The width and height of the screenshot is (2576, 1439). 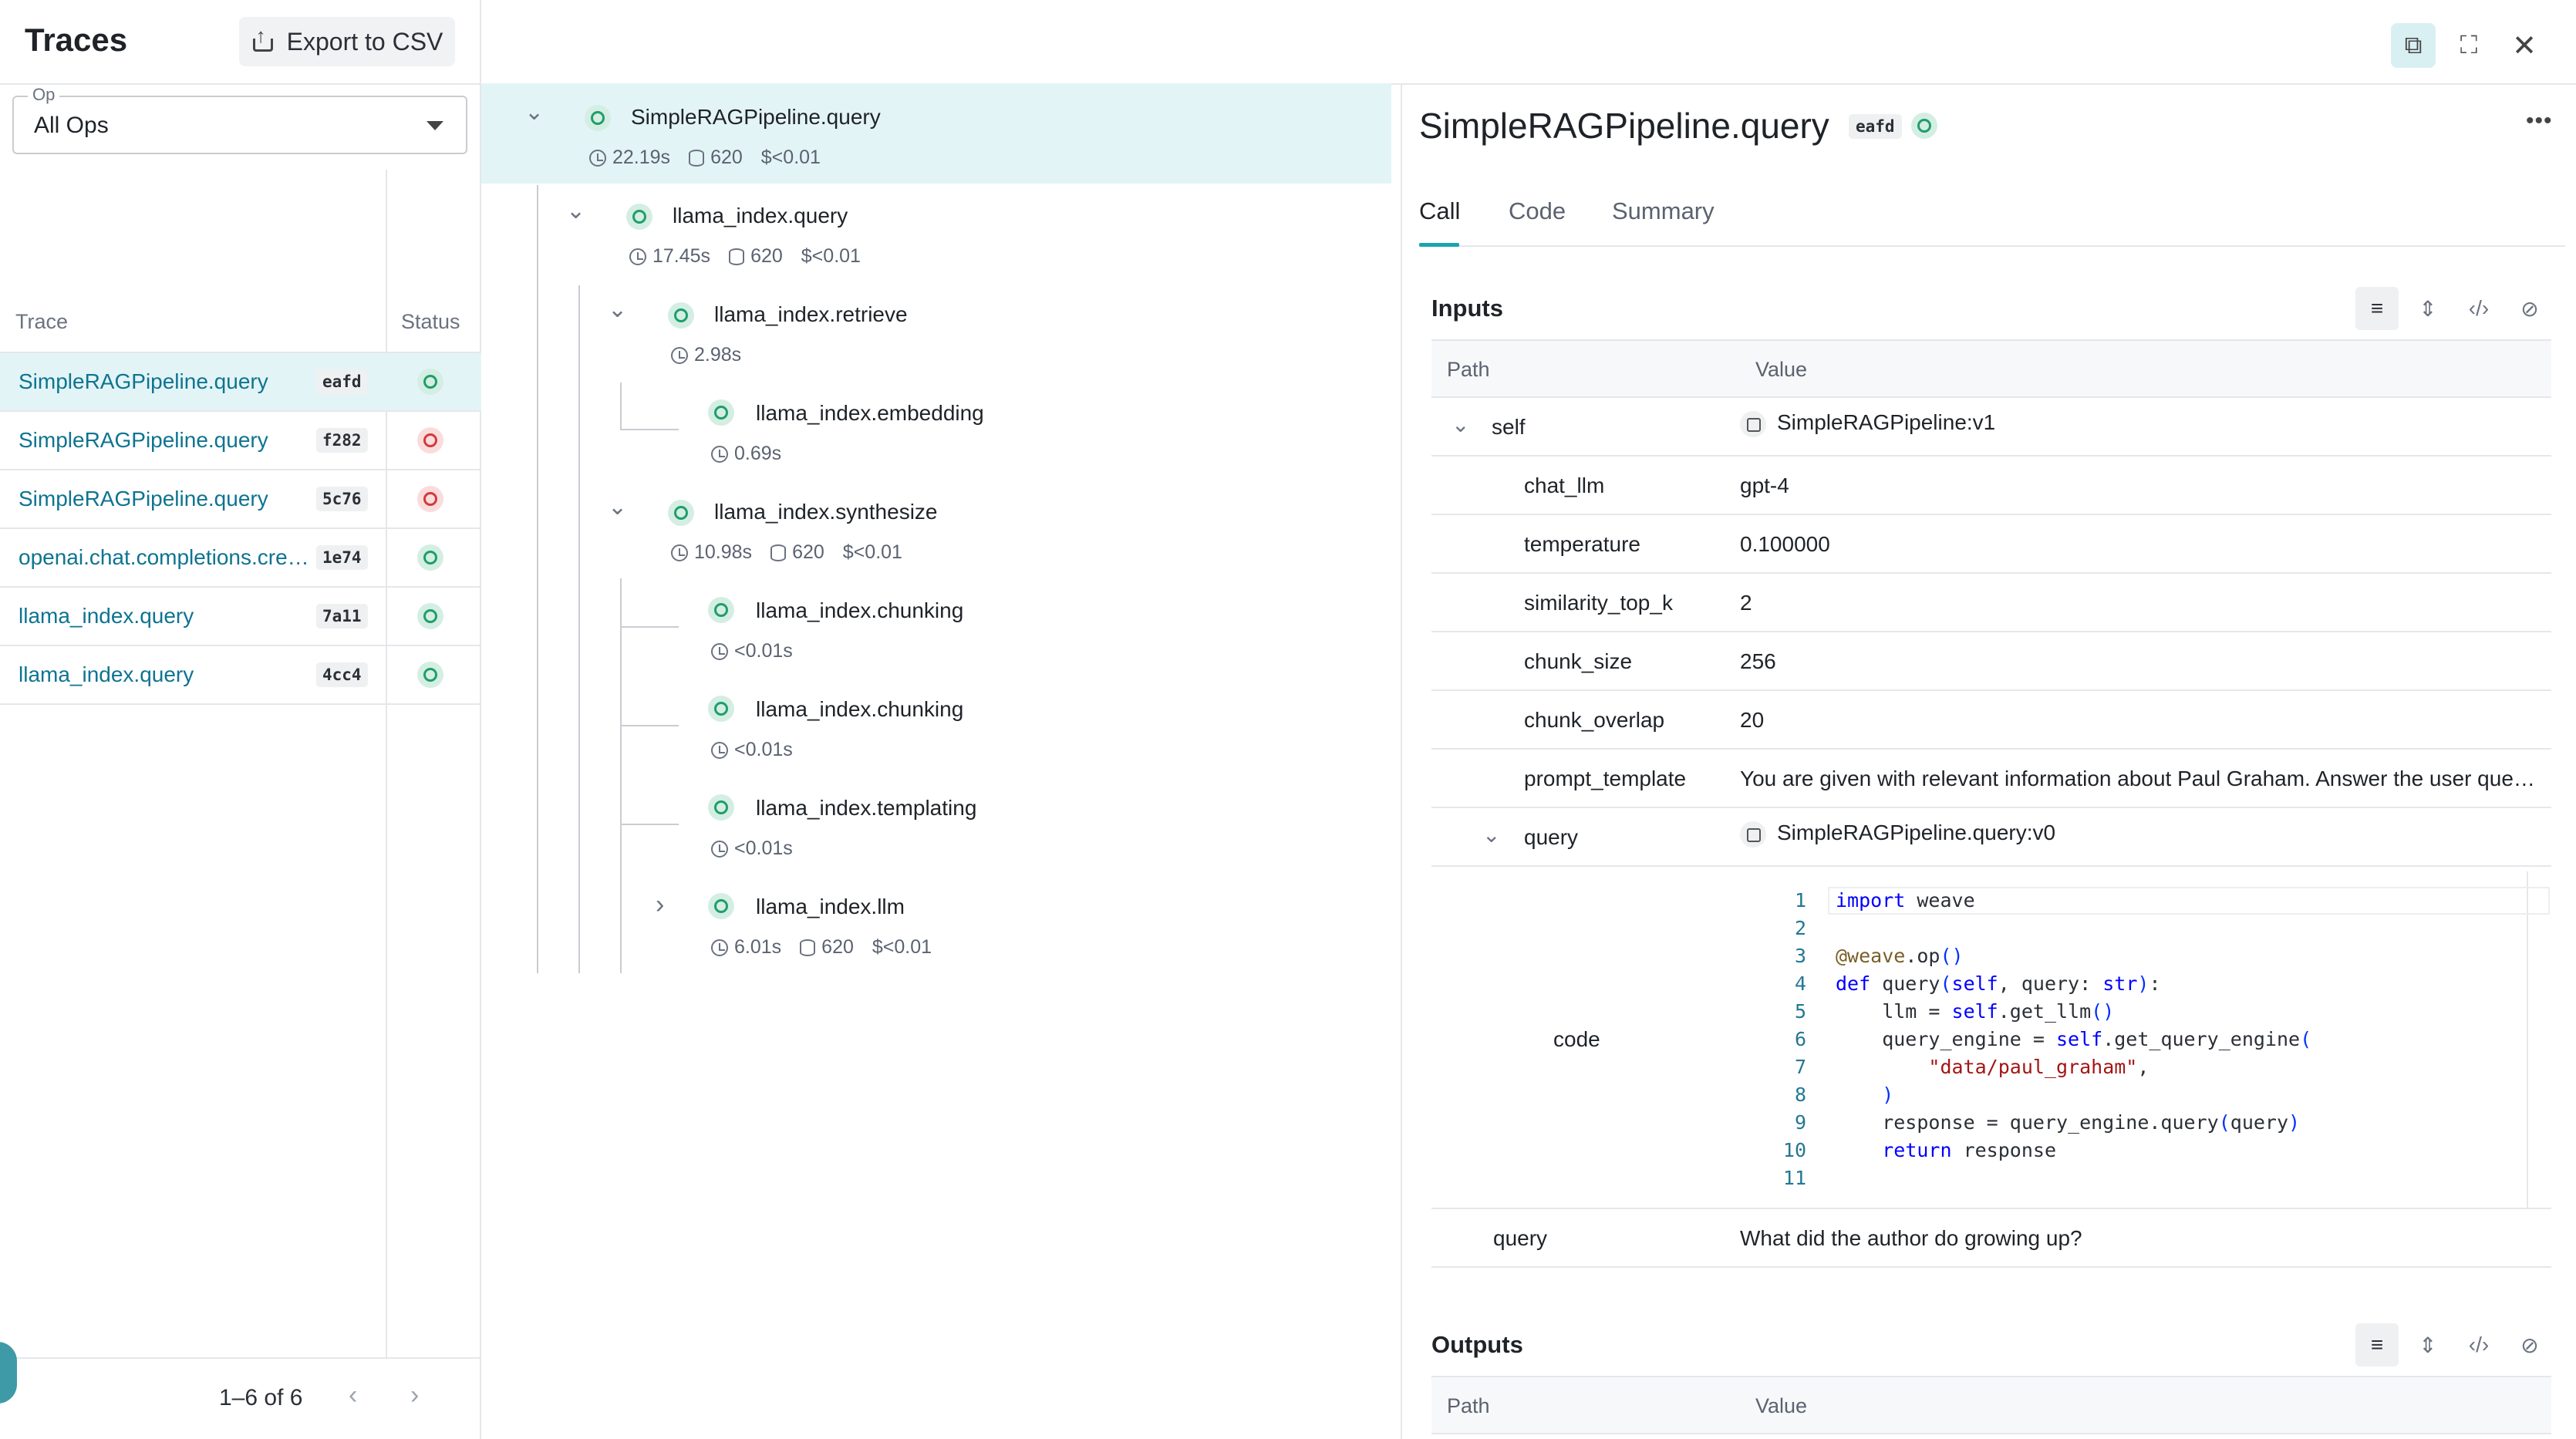 I want to click on input-key: chunk_size, so click(x=1578, y=661).